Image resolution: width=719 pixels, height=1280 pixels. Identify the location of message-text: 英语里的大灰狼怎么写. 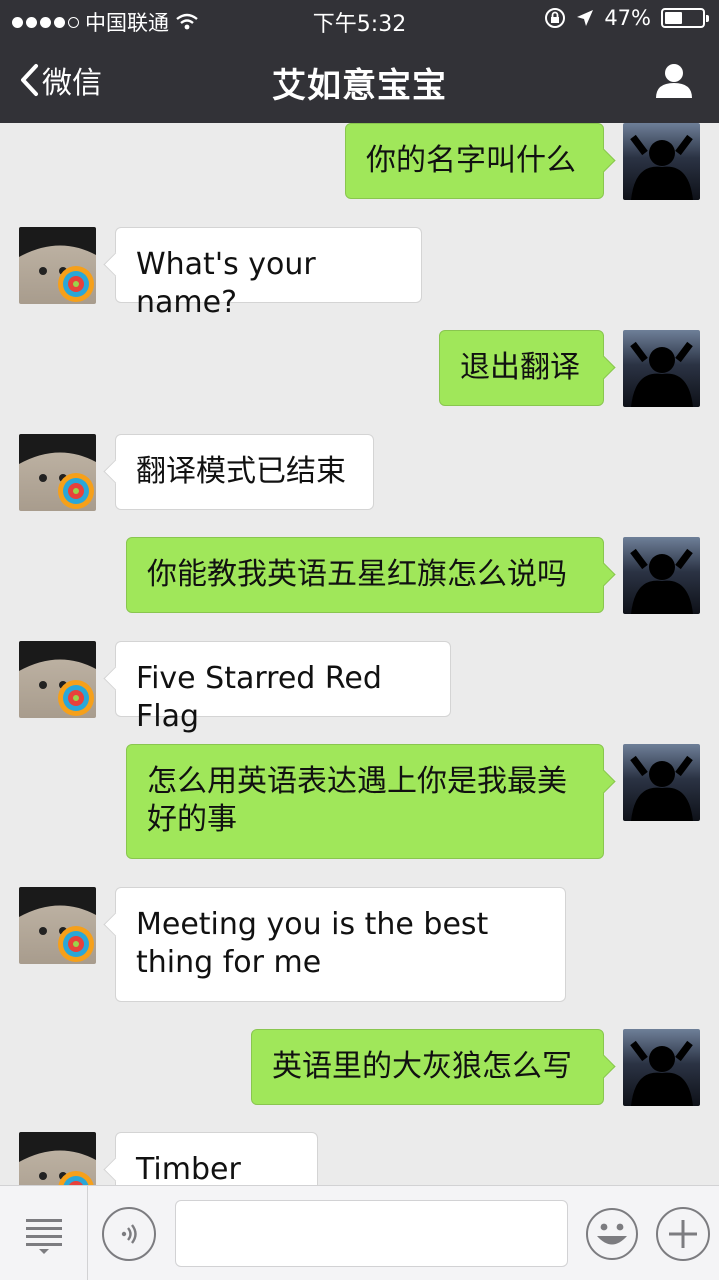
(422, 1066).